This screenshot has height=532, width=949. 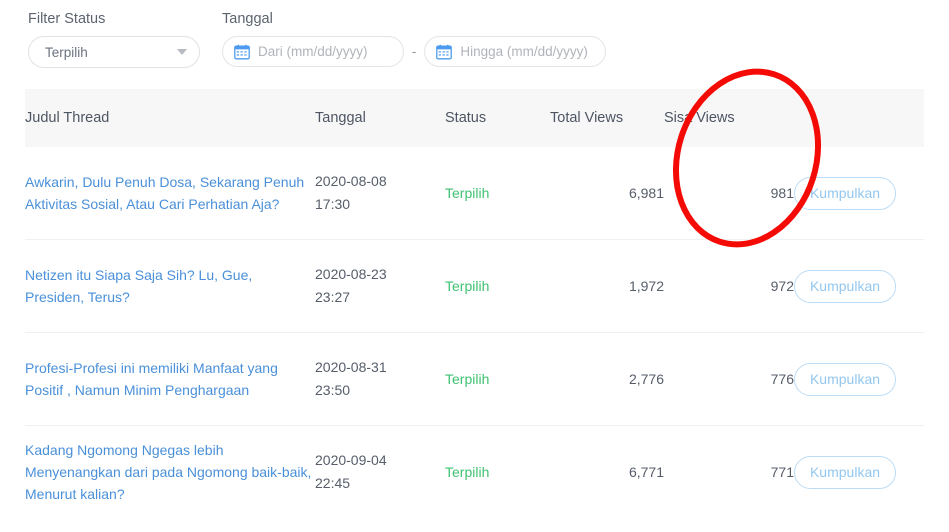 I want to click on sisa-views-value: 771, so click(x=729, y=471).